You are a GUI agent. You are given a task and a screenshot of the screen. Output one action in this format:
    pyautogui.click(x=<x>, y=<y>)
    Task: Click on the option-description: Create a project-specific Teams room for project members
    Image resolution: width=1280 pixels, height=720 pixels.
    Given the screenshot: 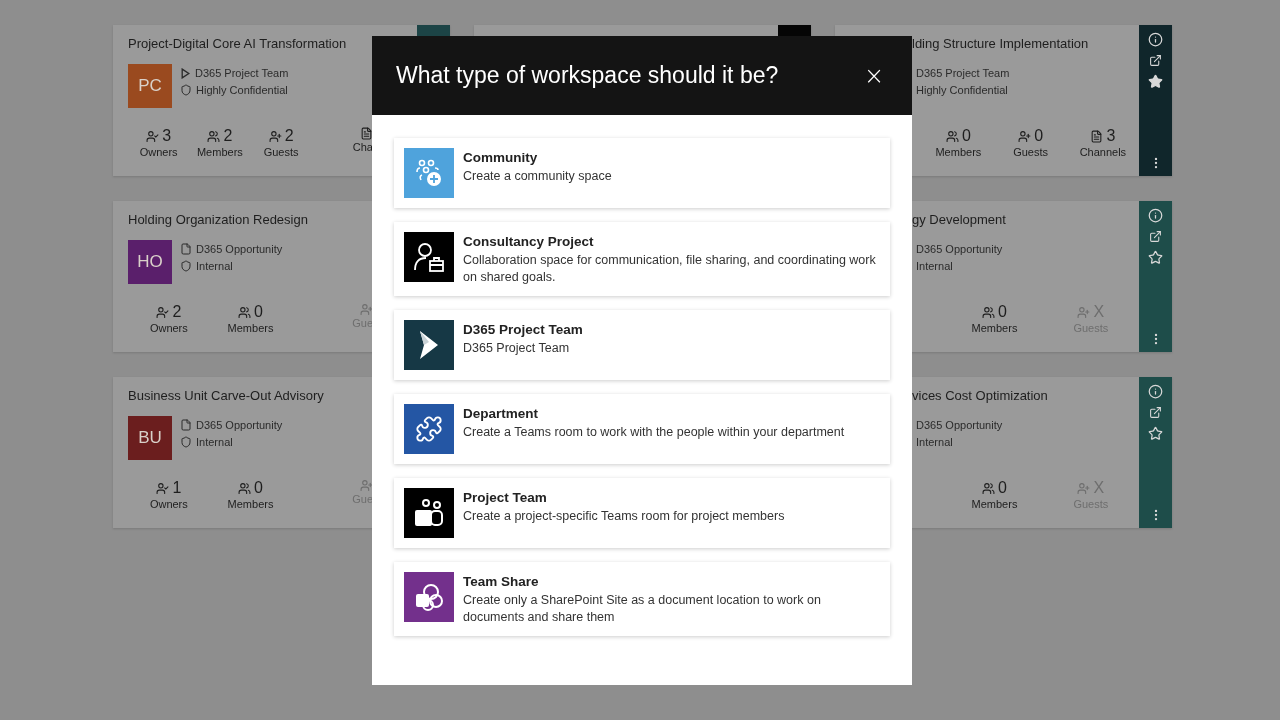 What is the action you would take?
    pyautogui.click(x=624, y=516)
    